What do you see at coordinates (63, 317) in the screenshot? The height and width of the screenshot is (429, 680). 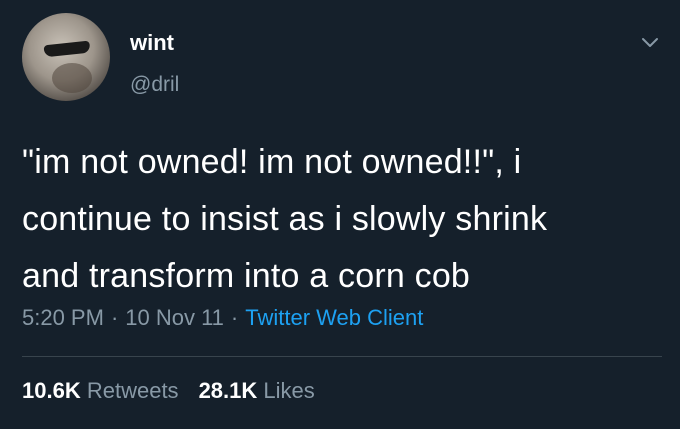 I see `tweet-time: 5:20 PM` at bounding box center [63, 317].